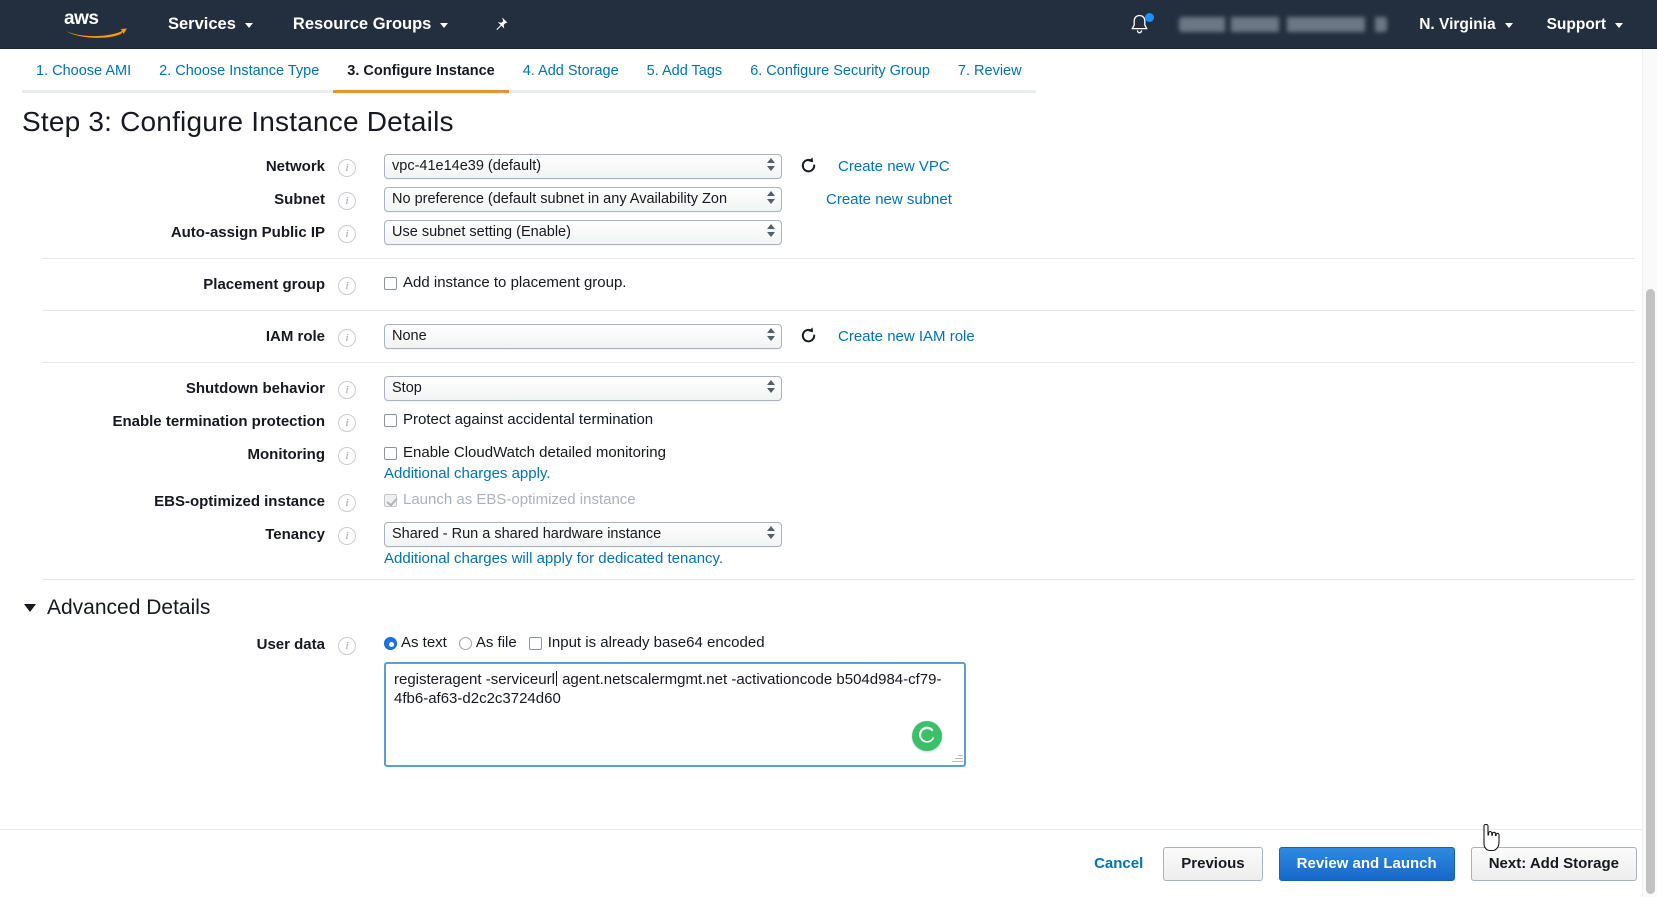 This screenshot has height=897, width=1657. I want to click on cancel-button: Cancel, so click(1118, 863).